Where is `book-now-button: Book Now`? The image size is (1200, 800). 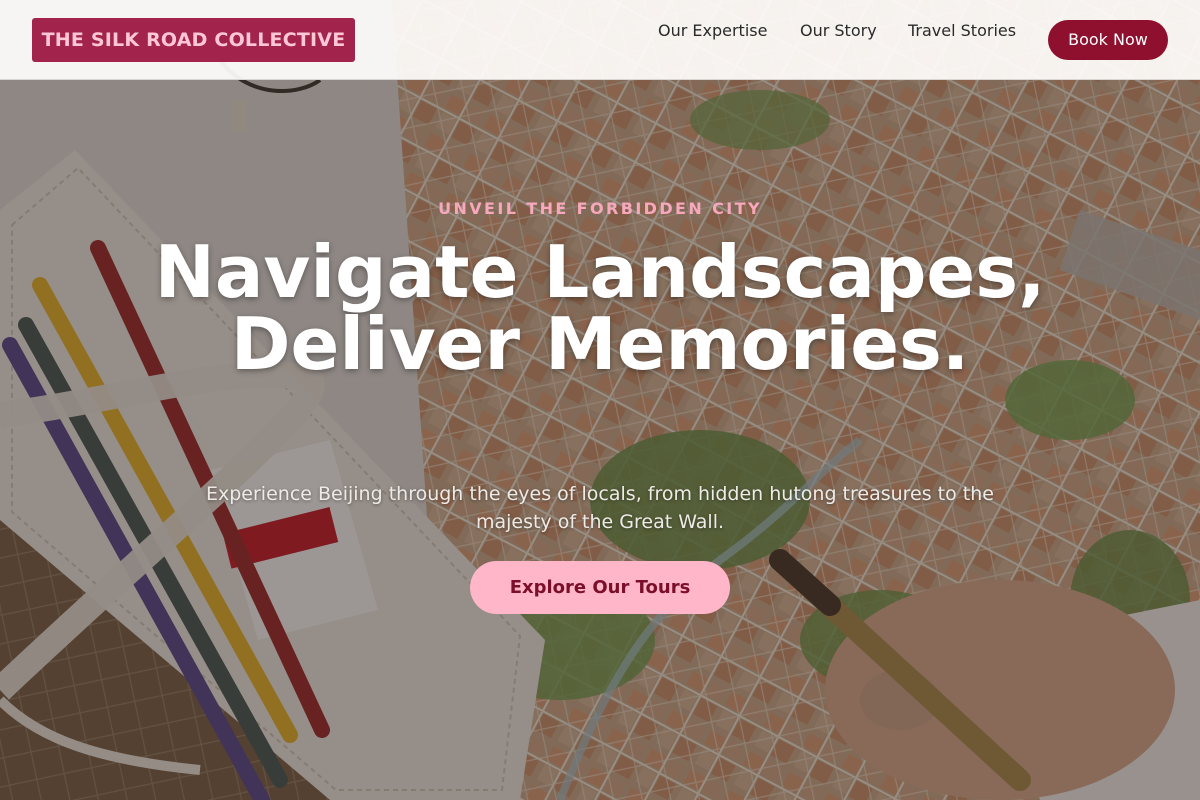
book-now-button: Book Now is located at coordinates (1108, 40).